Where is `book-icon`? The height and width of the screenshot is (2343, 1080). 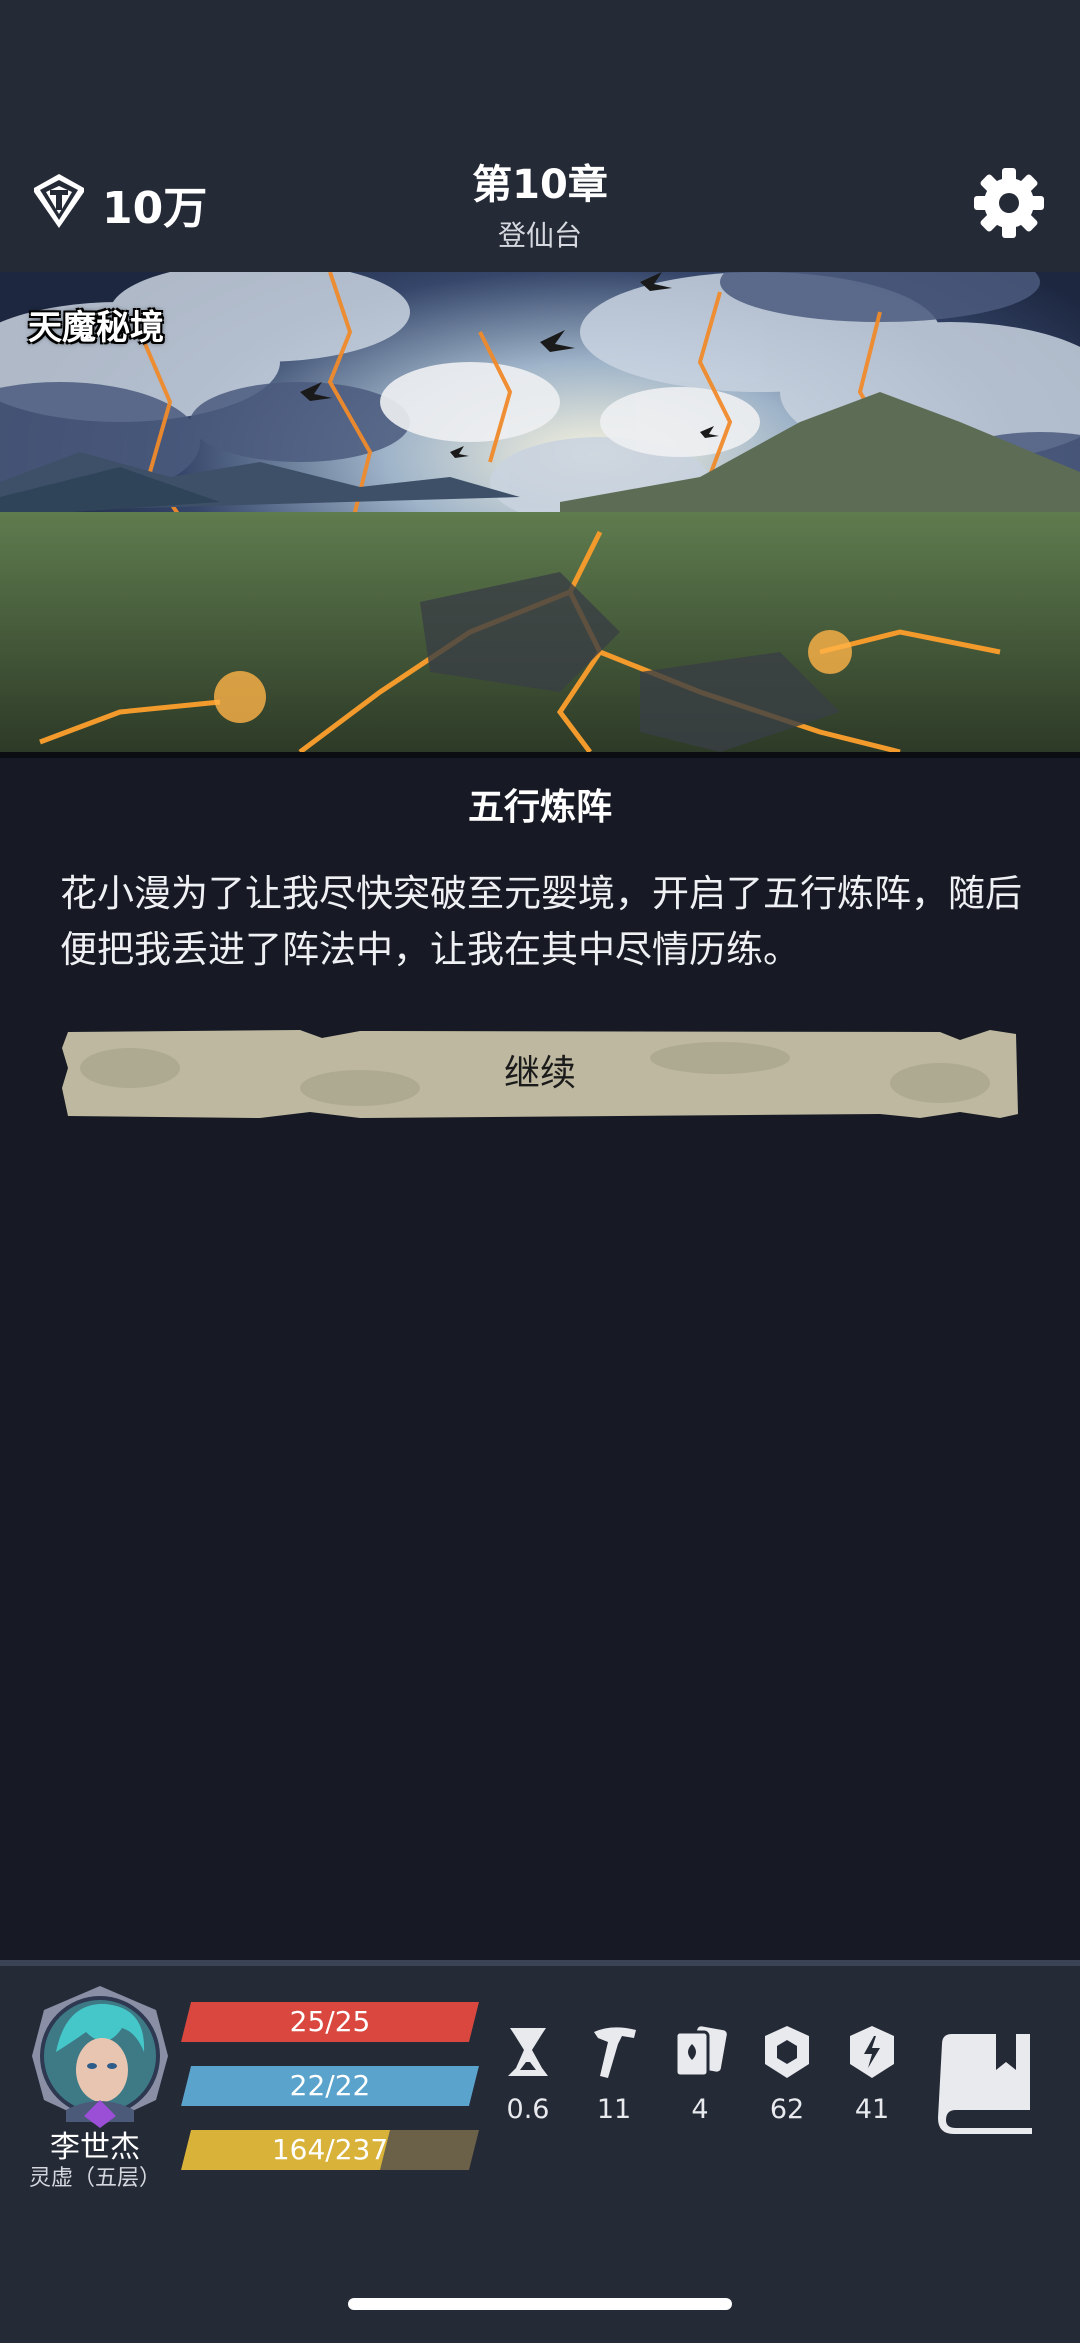
book-icon is located at coordinates (987, 2083).